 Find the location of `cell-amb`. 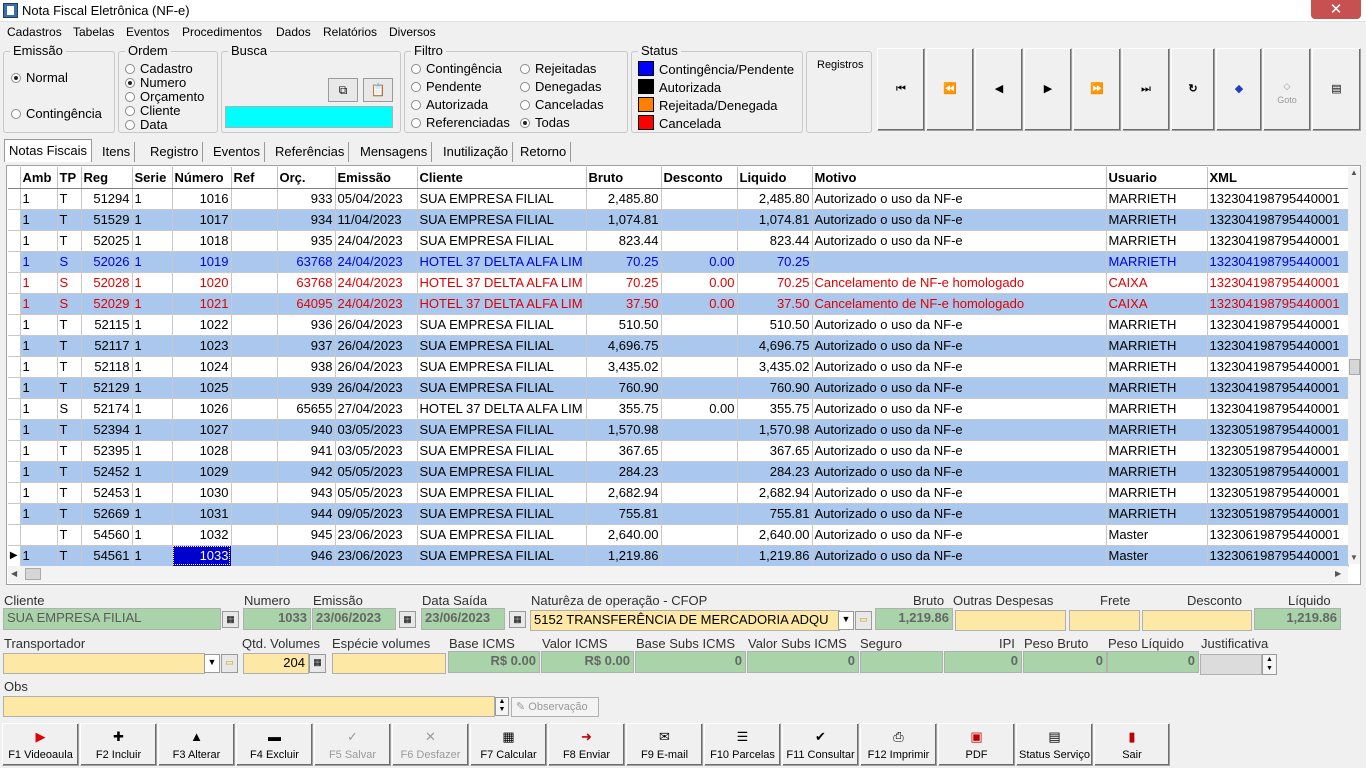

cell-amb is located at coordinates (39, 535).